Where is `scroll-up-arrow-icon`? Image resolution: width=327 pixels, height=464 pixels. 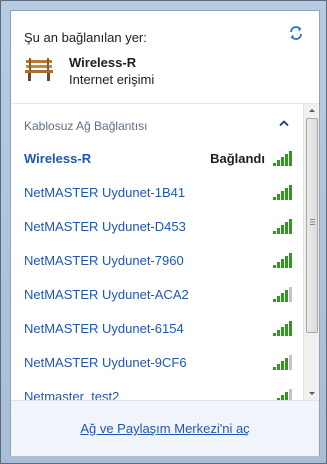
scroll-up-arrow-icon is located at coordinates (312, 111).